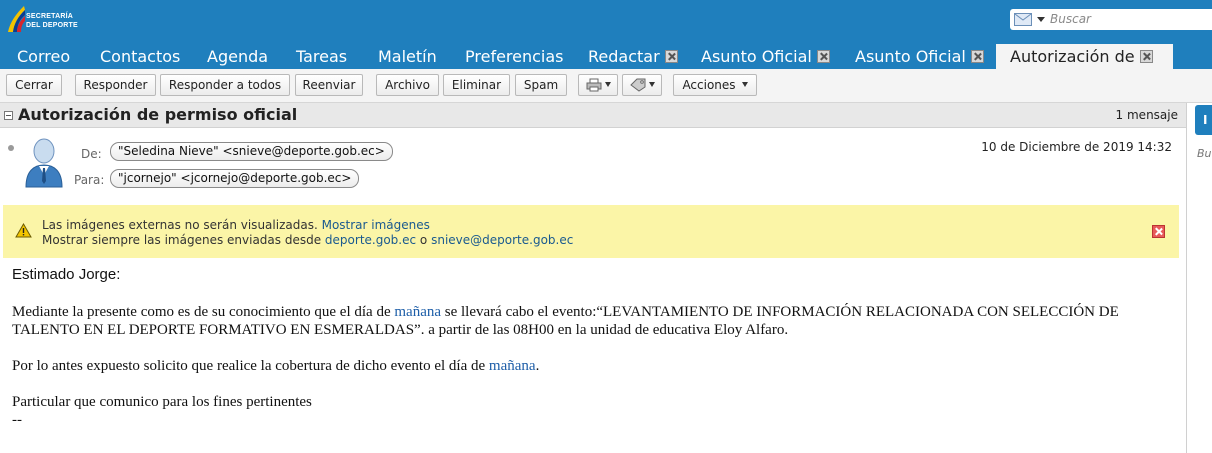 The height and width of the screenshot is (453, 1212). What do you see at coordinates (1023, 19) in the screenshot?
I see `mail-icon` at bounding box center [1023, 19].